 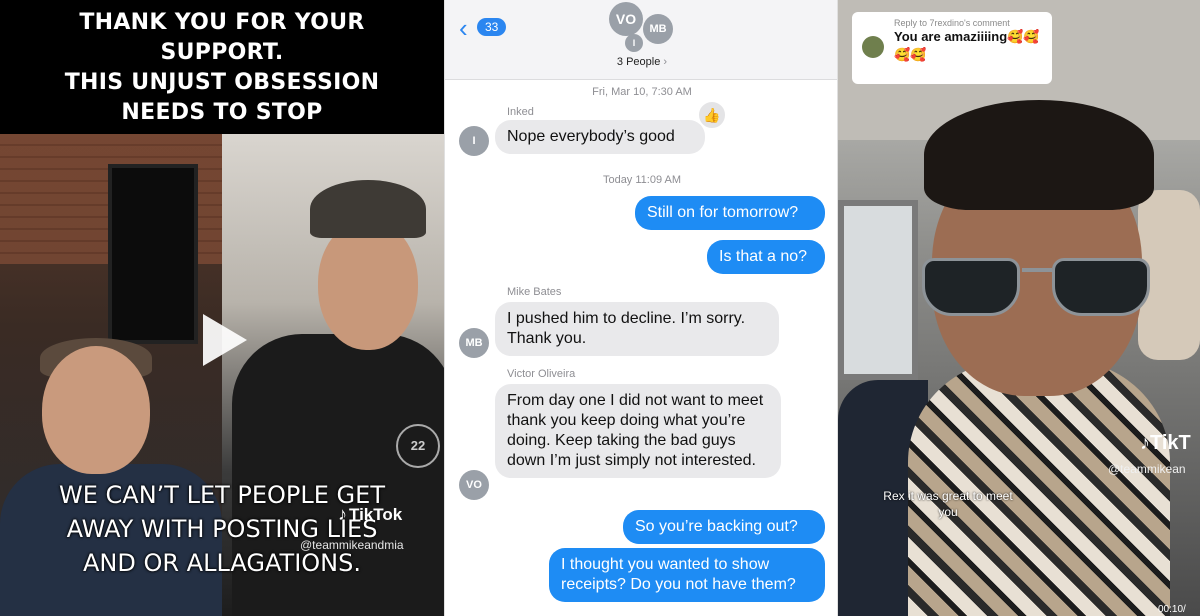 What do you see at coordinates (642, 180) in the screenshot?
I see `timestamp: Today 11:09 AM` at bounding box center [642, 180].